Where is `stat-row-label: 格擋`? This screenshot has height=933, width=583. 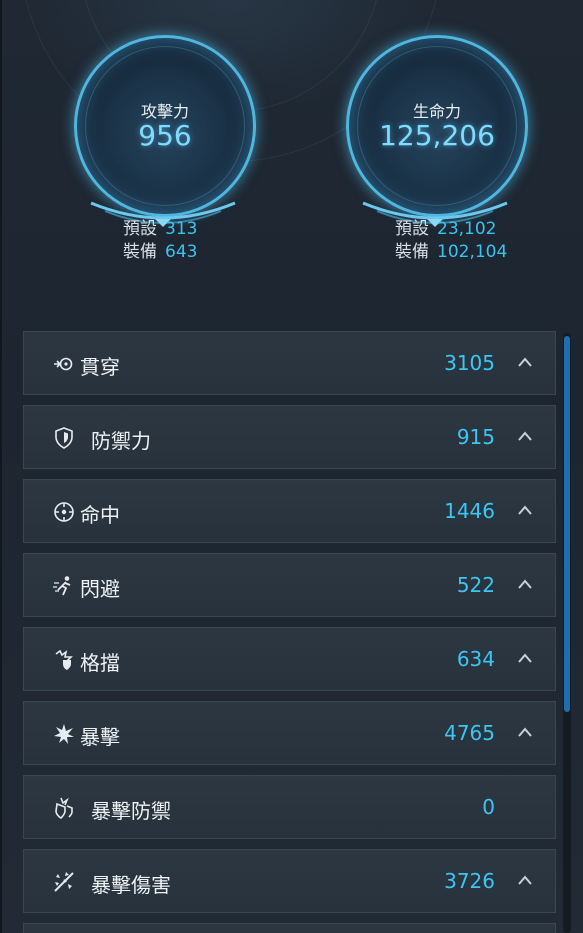 stat-row-label: 格擋 is located at coordinates (100, 663).